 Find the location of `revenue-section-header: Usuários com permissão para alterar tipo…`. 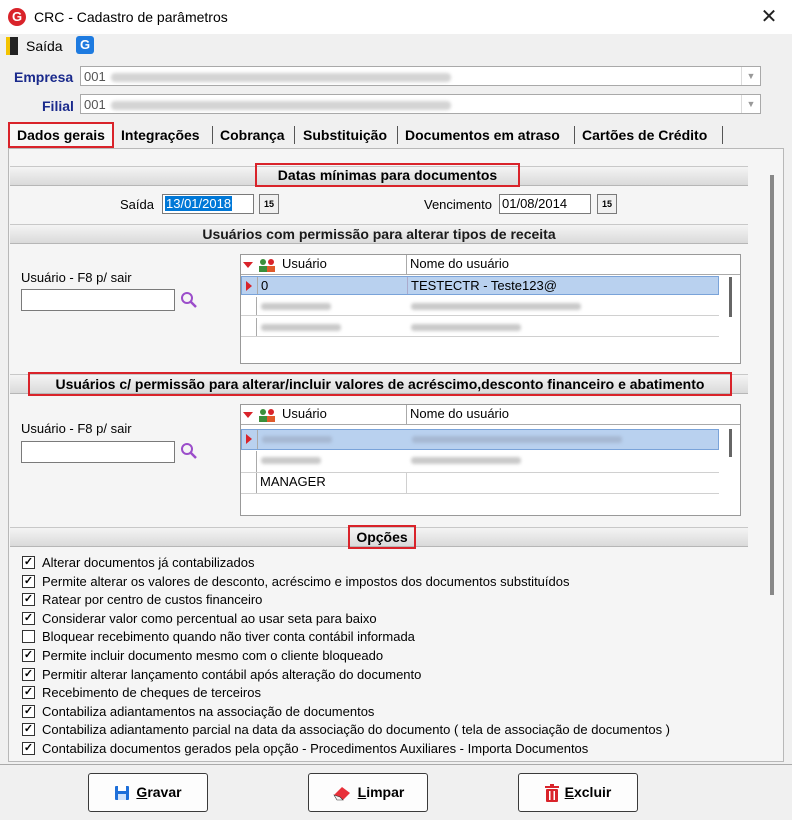

revenue-section-header: Usuários com permissão para alterar tipo… is located at coordinates (379, 234).